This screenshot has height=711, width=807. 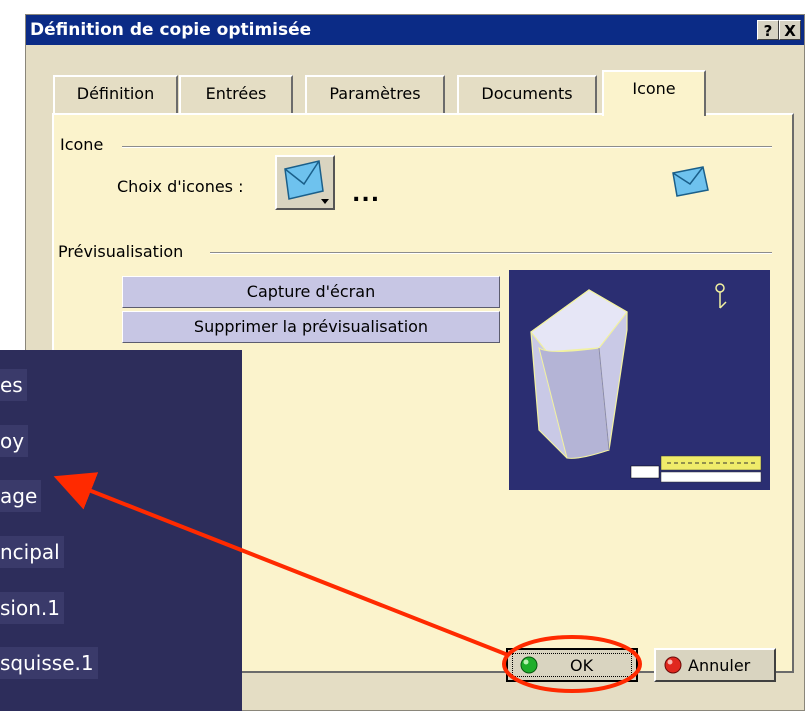 What do you see at coordinates (311, 327) in the screenshot?
I see `delete-preview-button: Supprimer la prévisualisation` at bounding box center [311, 327].